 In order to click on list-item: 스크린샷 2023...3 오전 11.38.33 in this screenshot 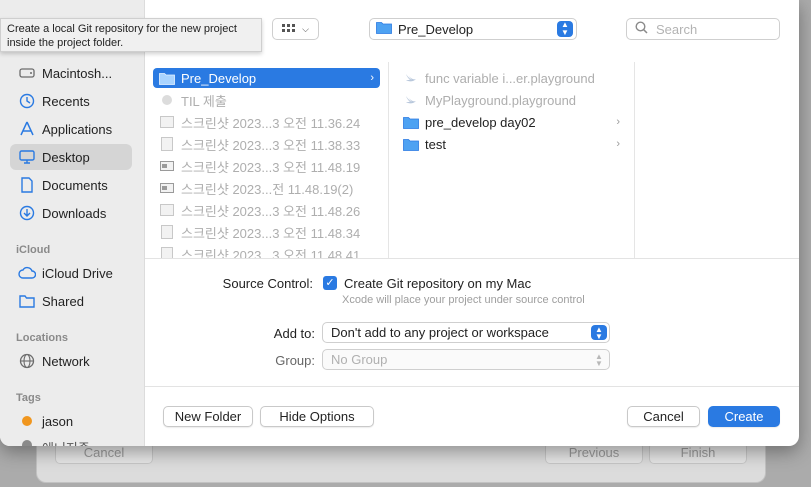, I will do `click(266, 144)`.